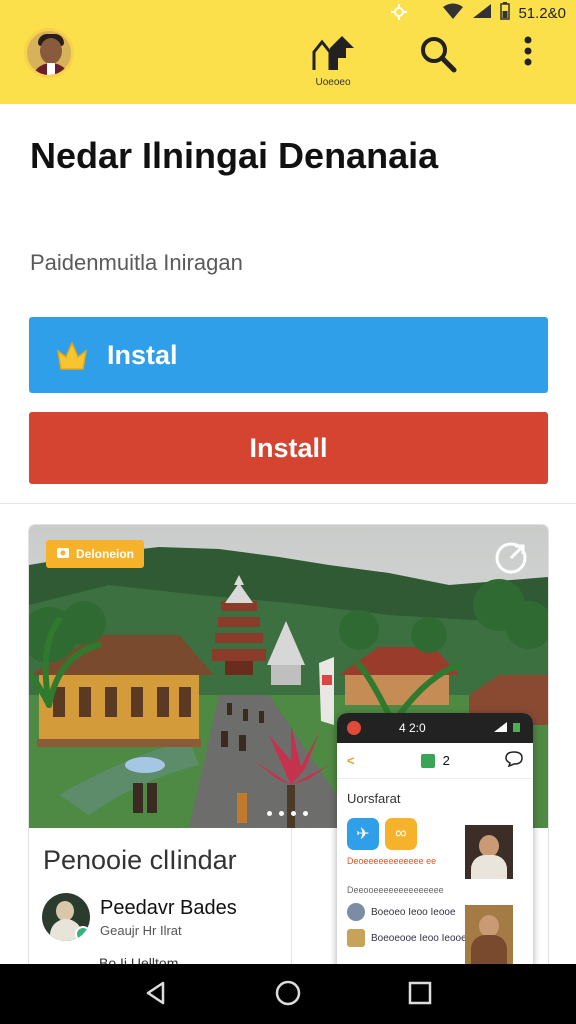 The image size is (576, 1024). Describe the element at coordinates (505, 13) in the screenshot. I see `battery-icon` at that location.